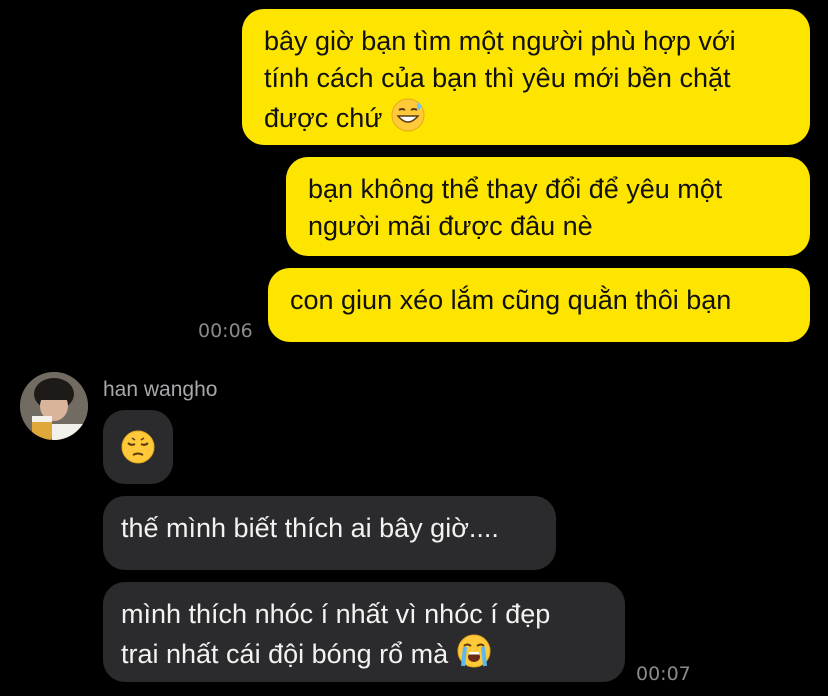 The height and width of the screenshot is (696, 828). Describe the element at coordinates (511, 300) in the screenshot. I see `message-line: con giun xéo lắm cũng quằn thôi bạn` at that location.